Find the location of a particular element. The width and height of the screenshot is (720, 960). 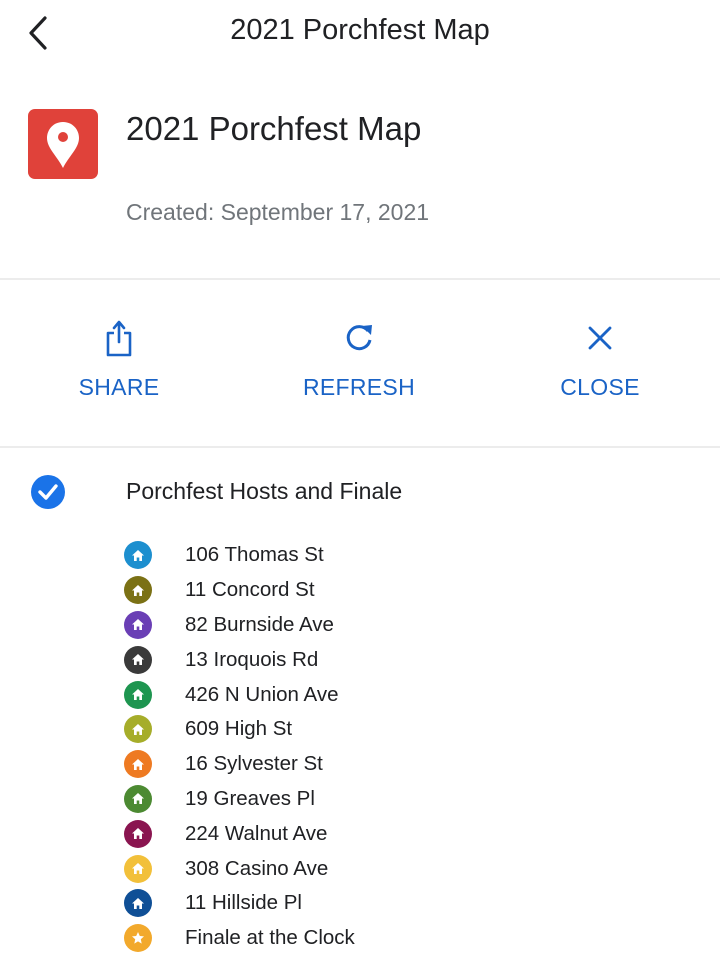

list-item-label: 16 Sylvester St is located at coordinates (254, 764).